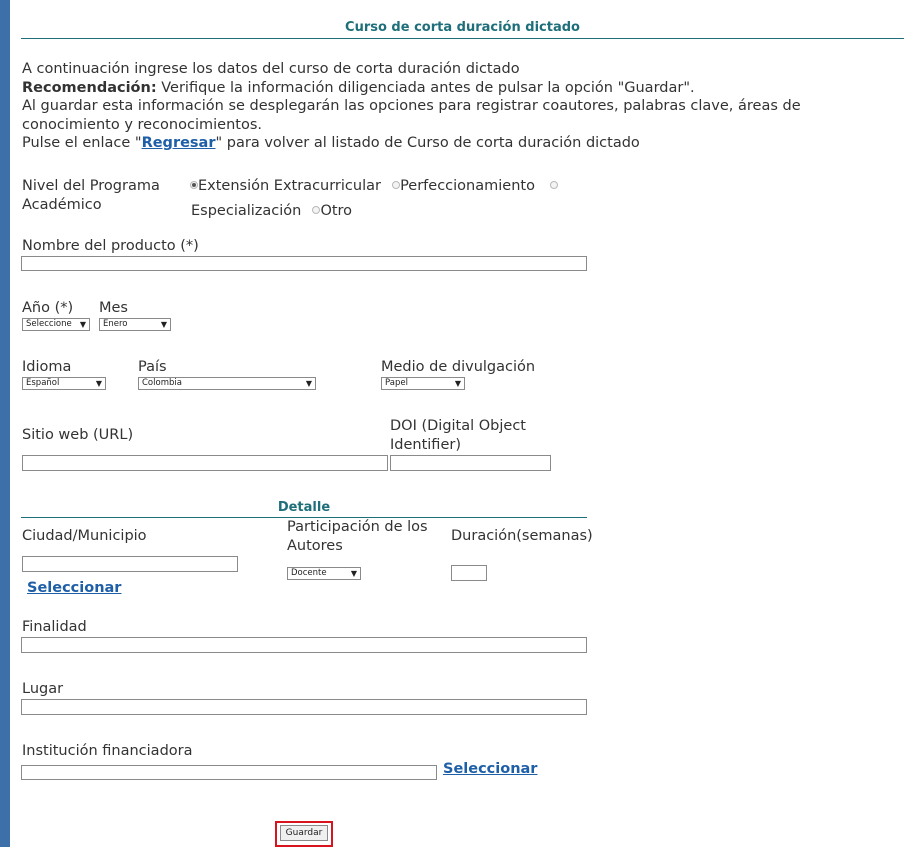  What do you see at coordinates (336, 211) in the screenshot?
I see `radio-otro-label: Otro` at bounding box center [336, 211].